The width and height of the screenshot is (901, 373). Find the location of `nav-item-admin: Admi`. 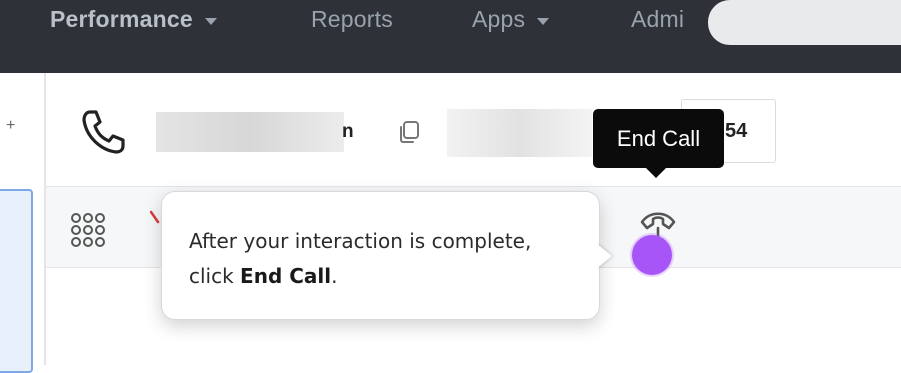

nav-item-admin: Admi is located at coordinates (657, 19).